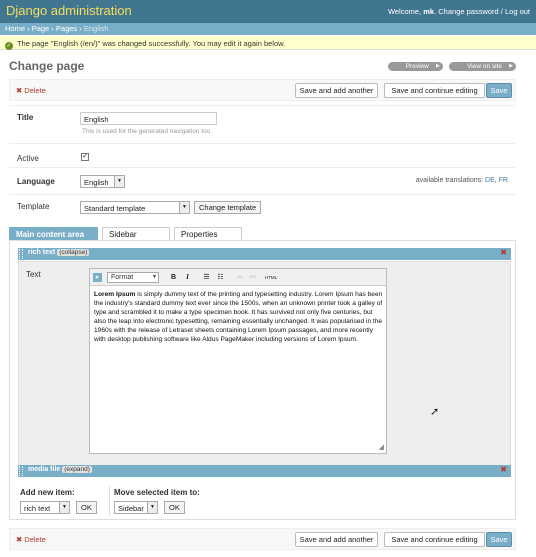 This screenshot has height=557, width=536. What do you see at coordinates (252, 277) in the screenshot?
I see `unlink-icon: ⚯` at bounding box center [252, 277].